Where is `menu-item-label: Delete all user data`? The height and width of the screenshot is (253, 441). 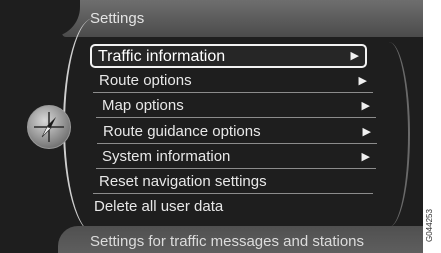
menu-item-label: Delete all user data is located at coordinates (159, 206).